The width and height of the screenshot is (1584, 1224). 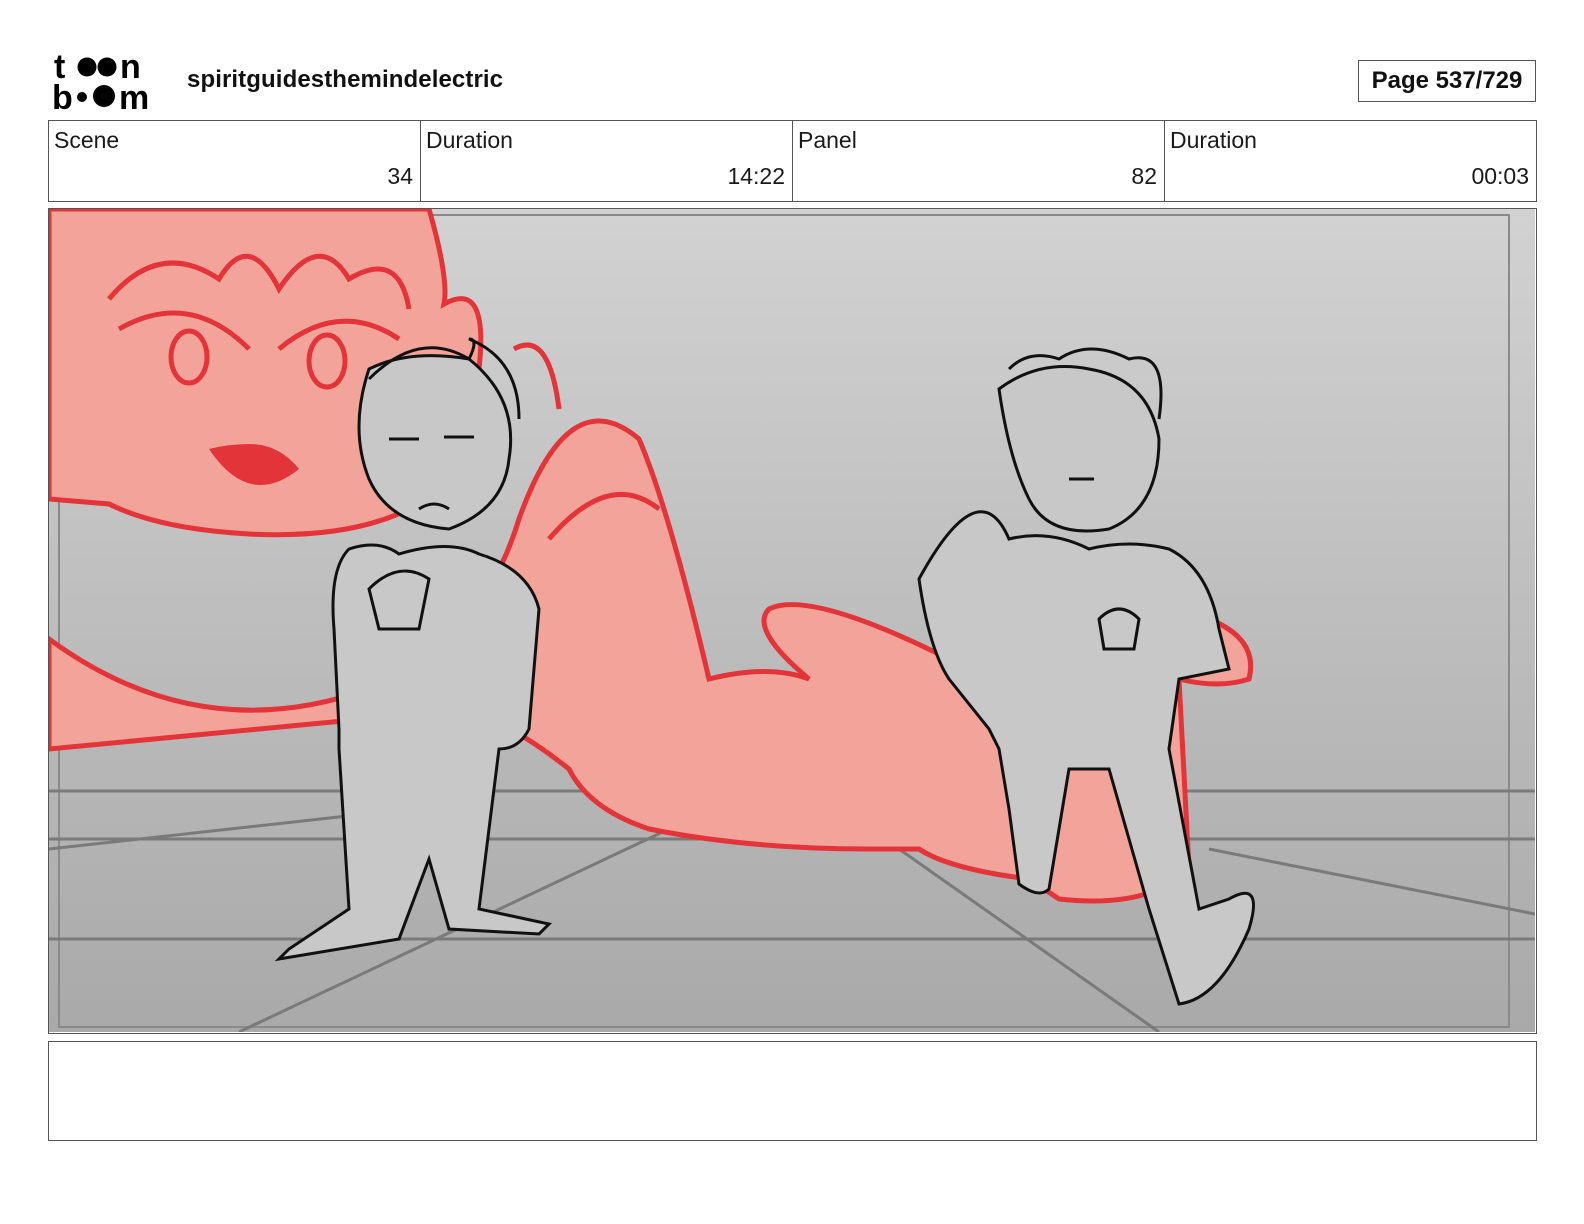 I want to click on scene-value: 34, so click(x=400, y=176).